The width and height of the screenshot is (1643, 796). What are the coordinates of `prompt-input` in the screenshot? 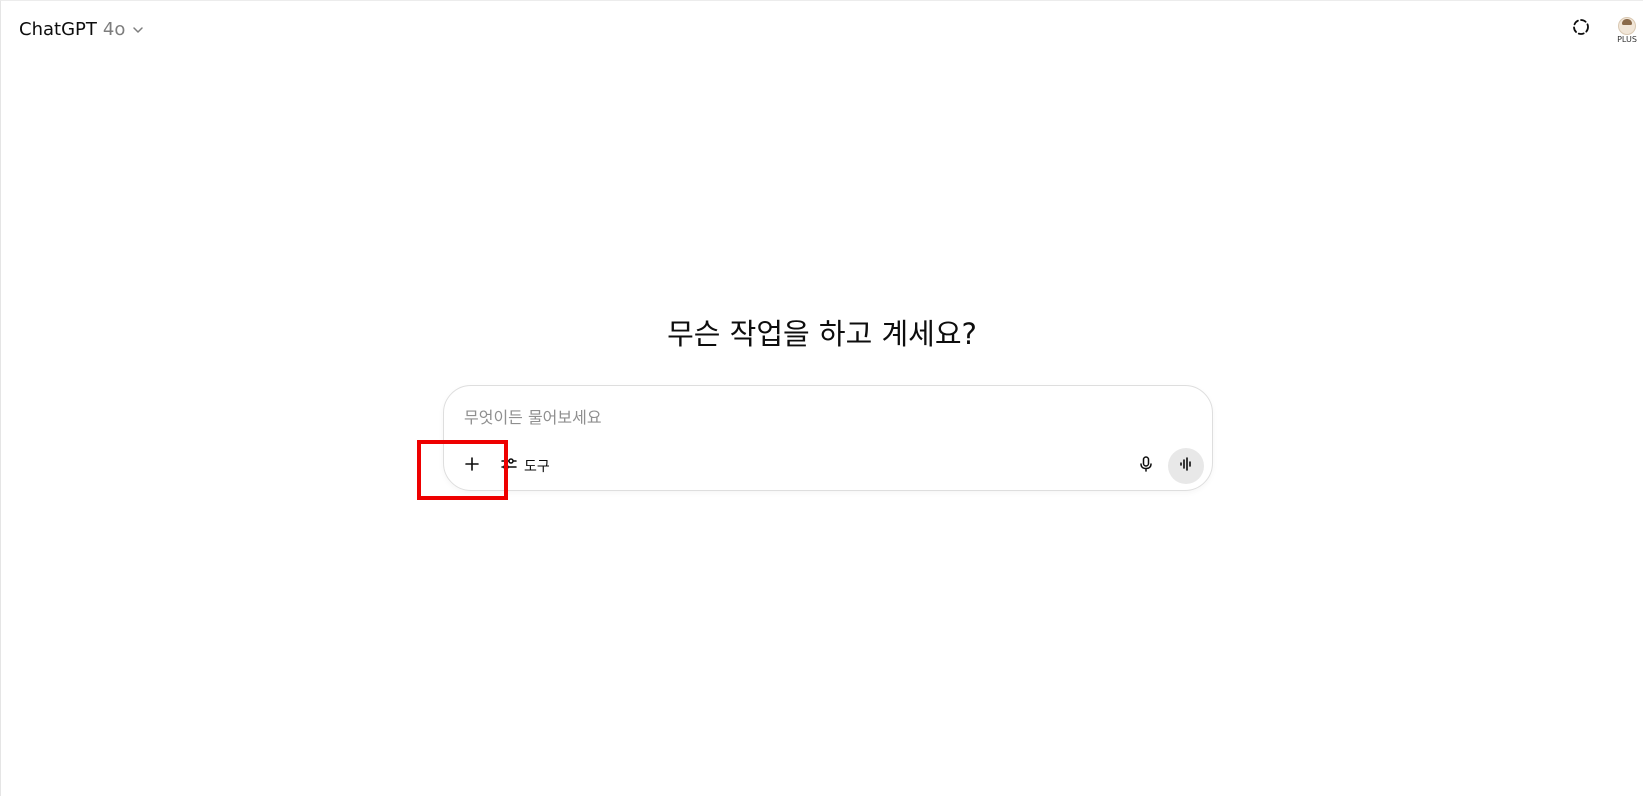 It's located at (814, 417).